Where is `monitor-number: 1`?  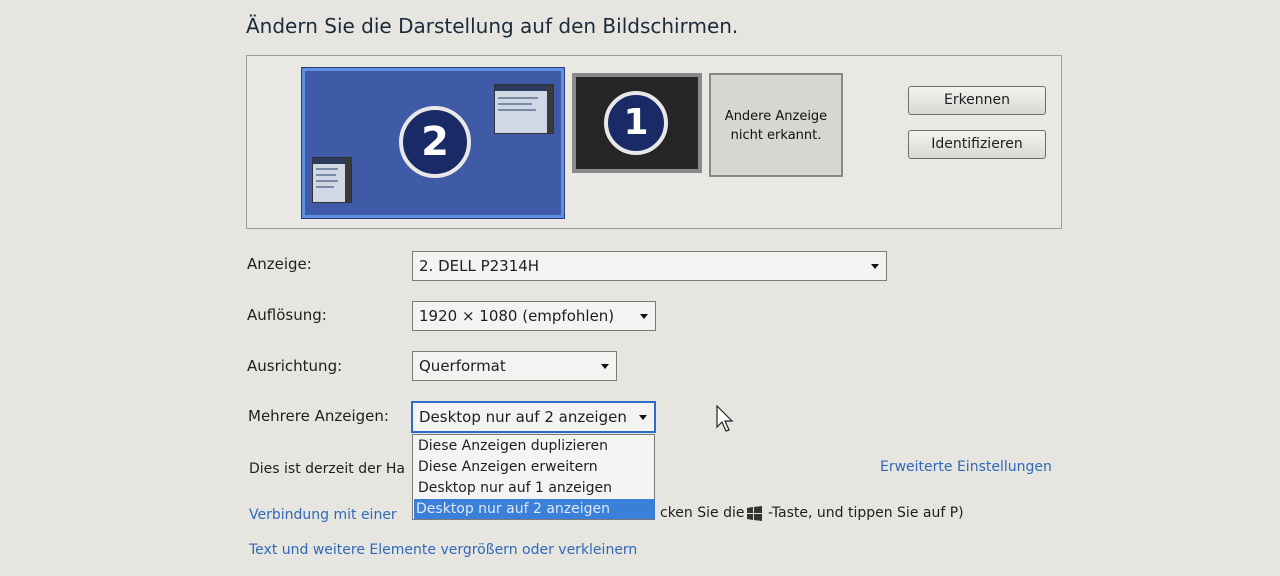
monitor-number: 1 is located at coordinates (636, 123).